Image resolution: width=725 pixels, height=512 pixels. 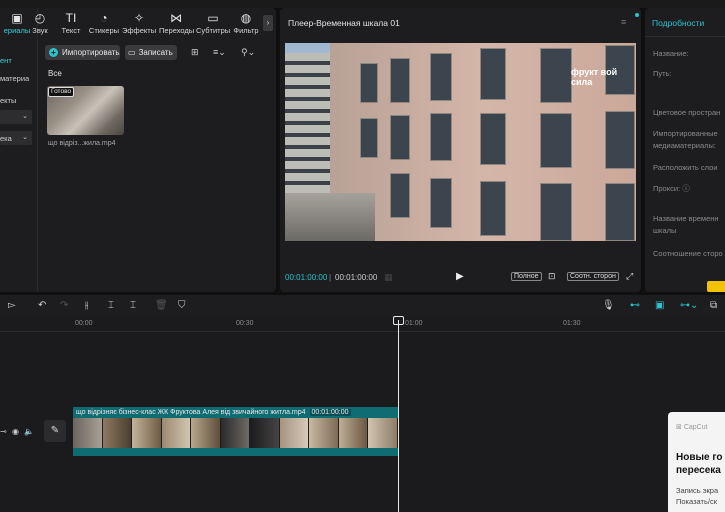 I want to click on clip-duration: 00:01:00:00, so click(x=330, y=412).